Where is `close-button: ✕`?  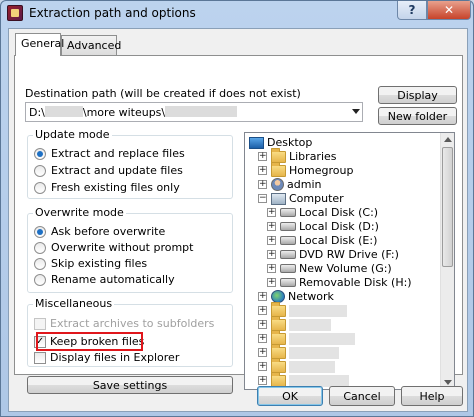 close-button: ✕ is located at coordinates (449, 10).